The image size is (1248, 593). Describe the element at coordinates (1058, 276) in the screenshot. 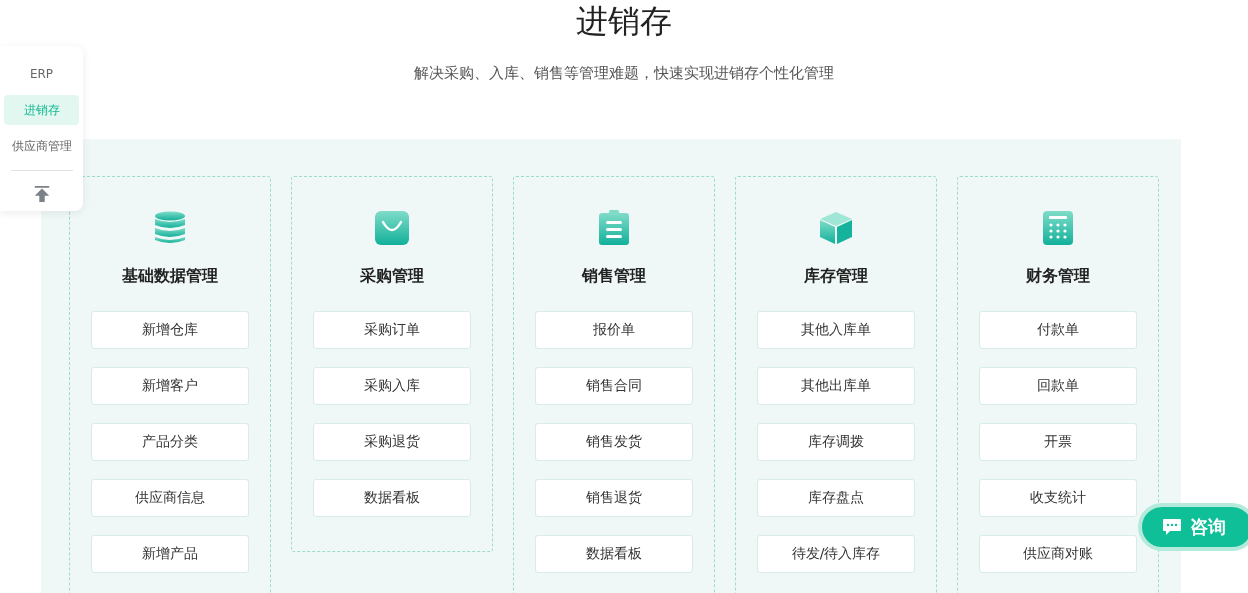

I see `module-title: 财务管理` at that location.